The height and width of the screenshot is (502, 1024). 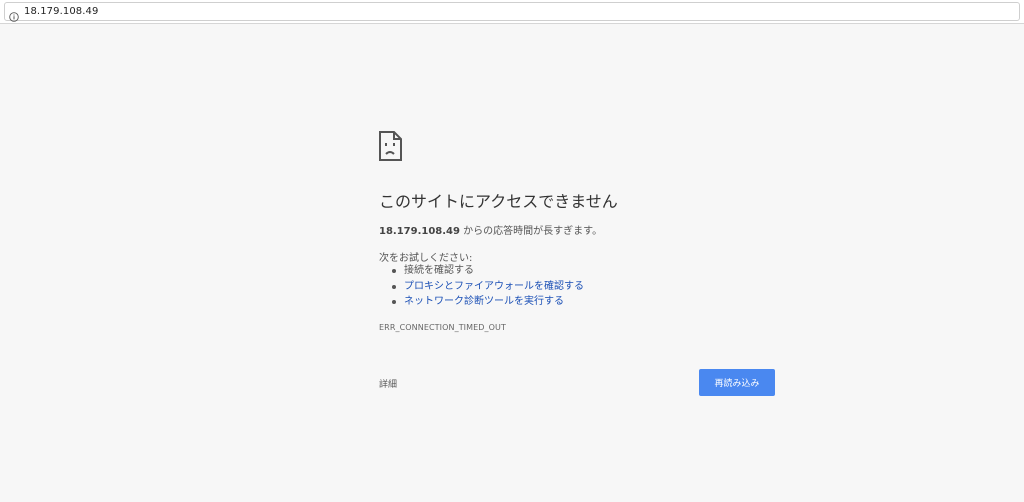 What do you see at coordinates (426, 258) in the screenshot?
I see `suggestions-heading: 次をお試しください:` at bounding box center [426, 258].